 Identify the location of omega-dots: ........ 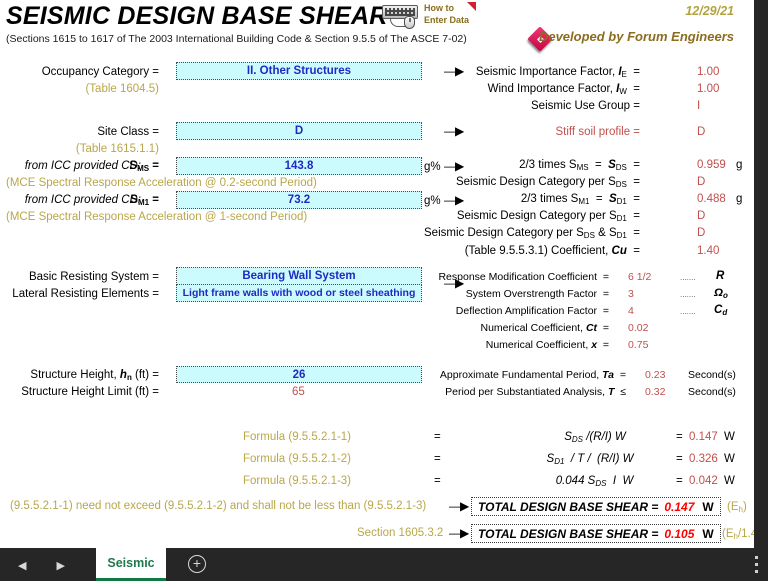
(688, 294).